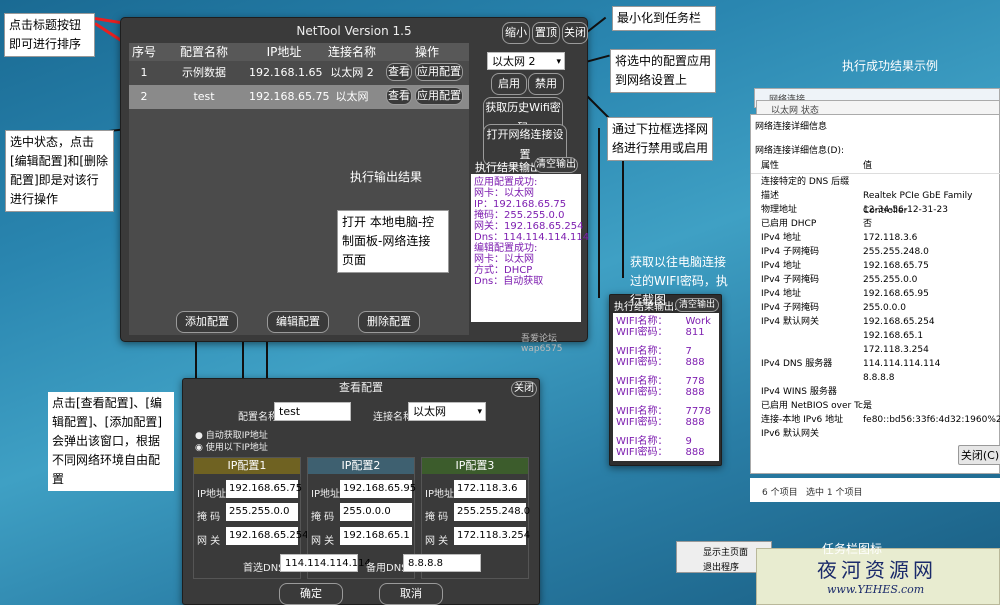 The width and height of the screenshot is (1000, 605). What do you see at coordinates (875, 210) in the screenshot?
I see `details-row: 物理地址 12-34-56-12-31-23` at bounding box center [875, 210].